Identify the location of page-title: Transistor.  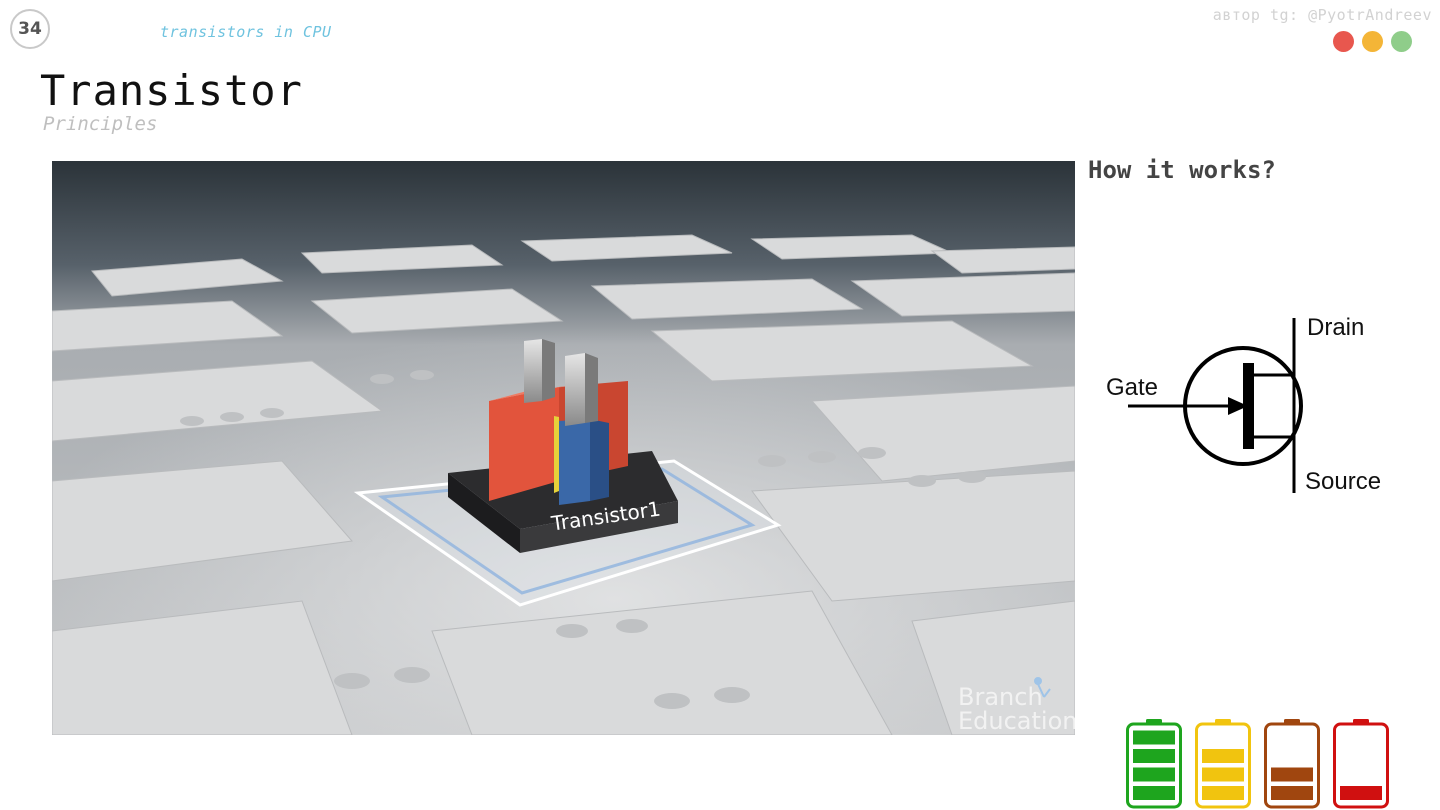
(171, 90).